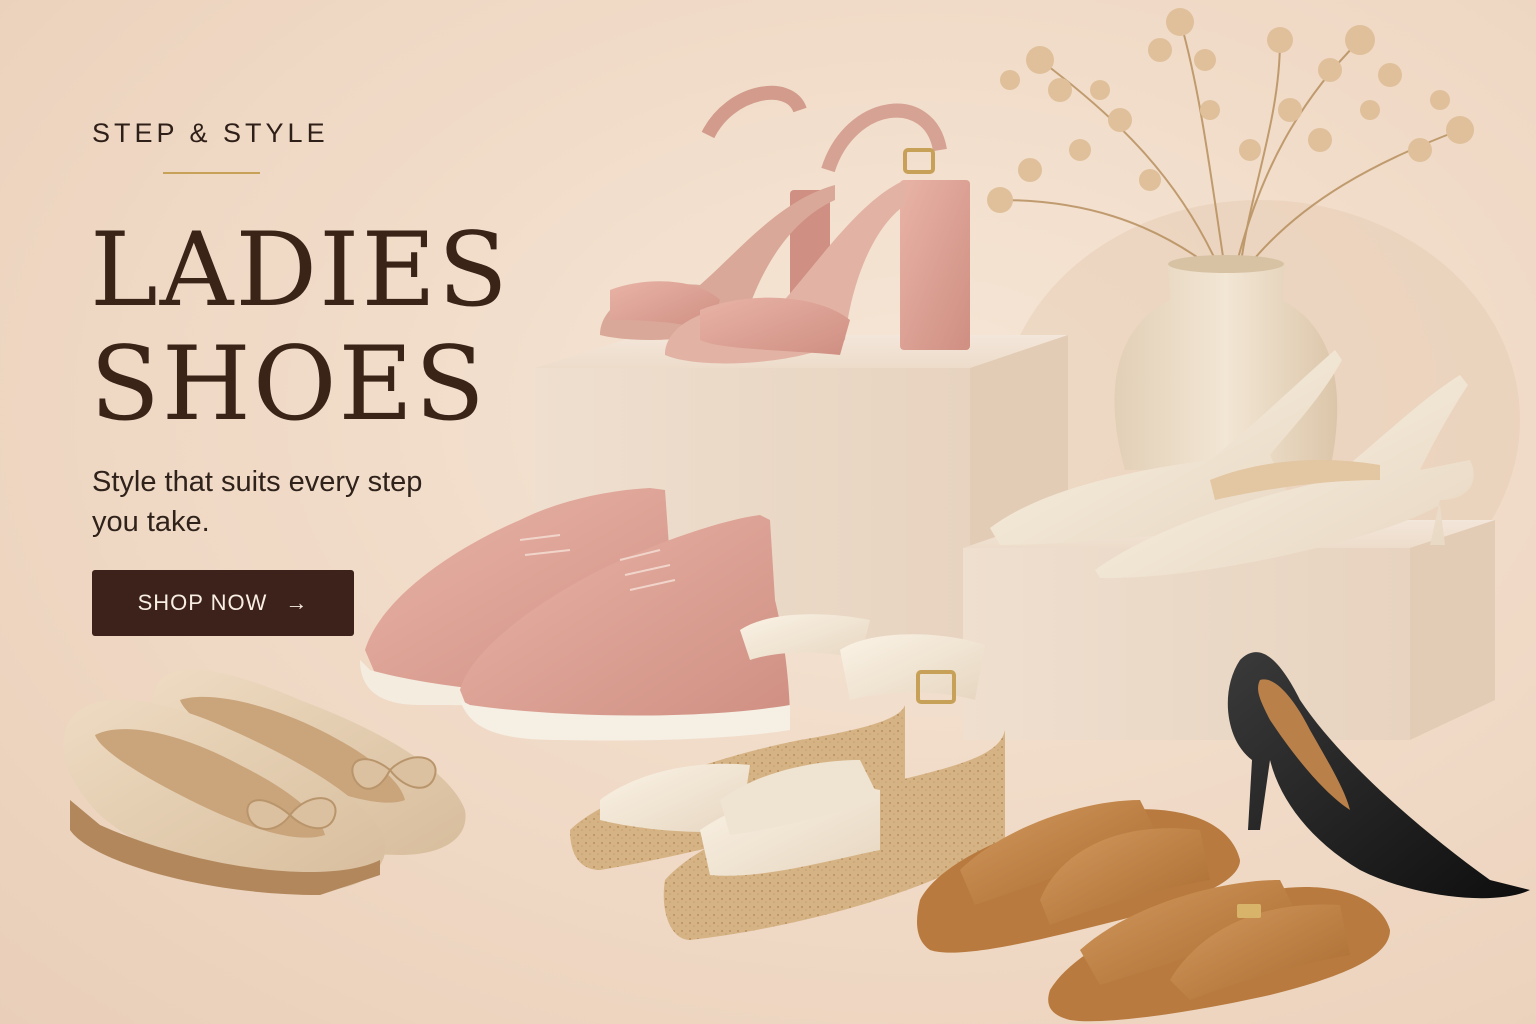  I want to click on page-title: LADIES SHOES, so click(300, 328).